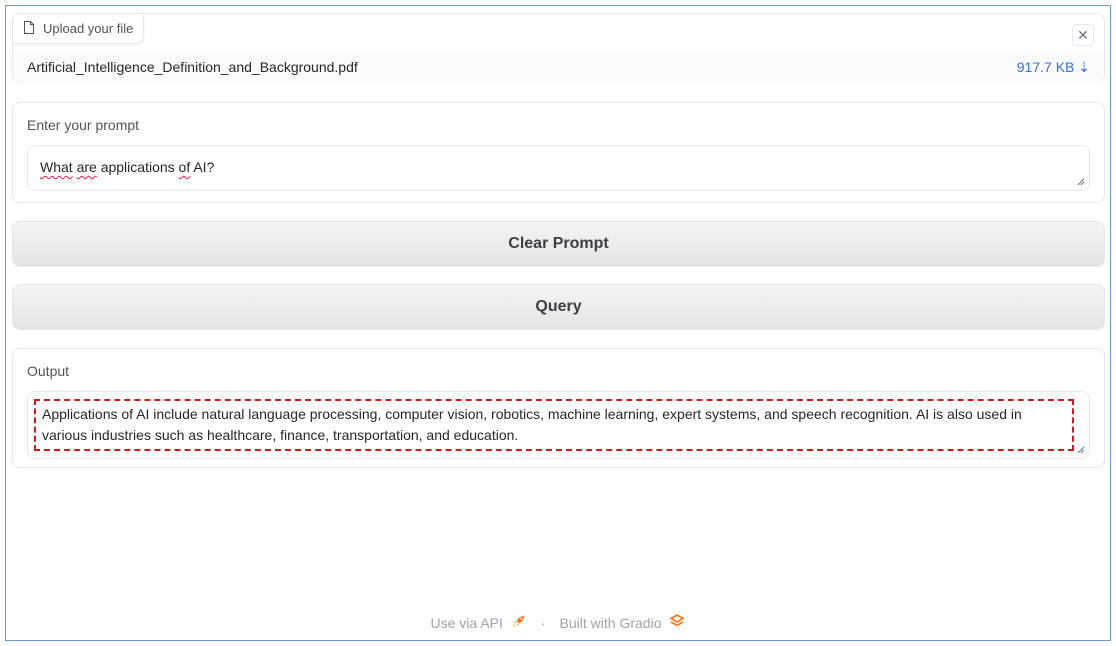  Describe the element at coordinates (467, 623) in the screenshot. I see `use-via-api-link: Use via API` at that location.